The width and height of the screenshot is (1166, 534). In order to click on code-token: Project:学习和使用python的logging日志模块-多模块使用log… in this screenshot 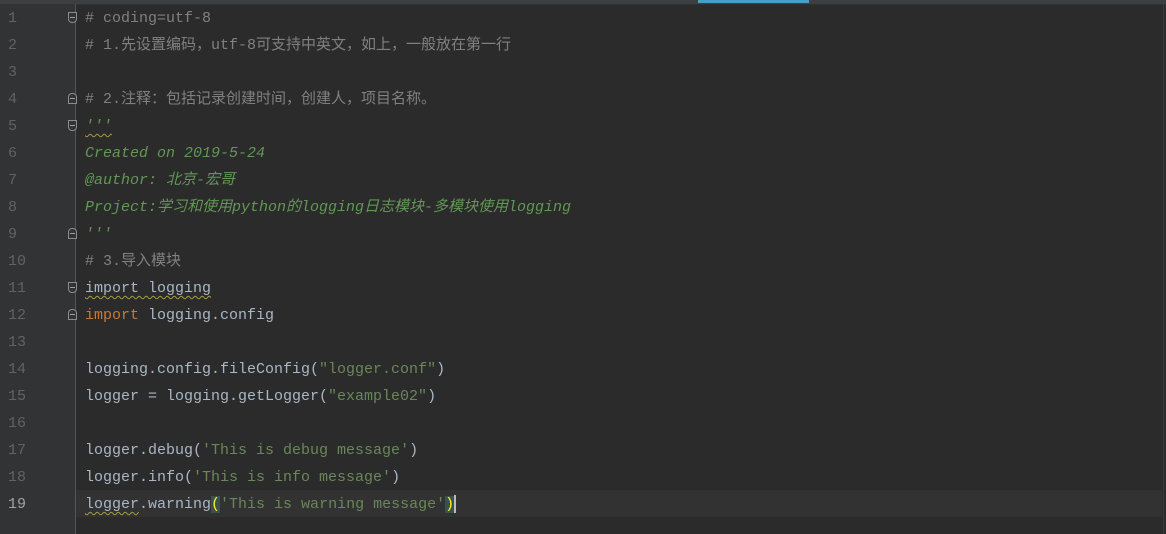, I will do `click(328, 207)`.